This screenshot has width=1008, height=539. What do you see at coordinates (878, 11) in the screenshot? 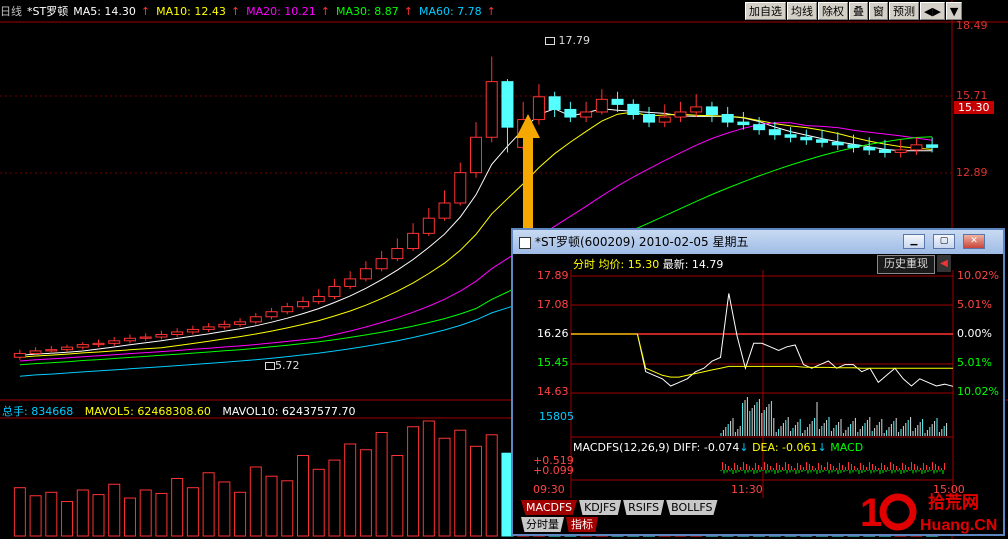
I see `toolbar-button-4: 窗` at bounding box center [878, 11].